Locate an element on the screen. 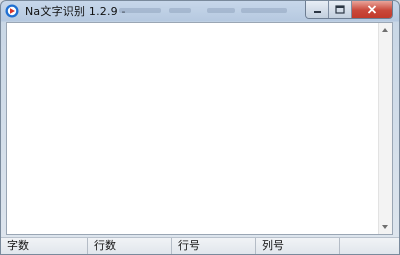 This screenshot has width=400, height=255. status-line-count: 行数 is located at coordinates (130, 246).